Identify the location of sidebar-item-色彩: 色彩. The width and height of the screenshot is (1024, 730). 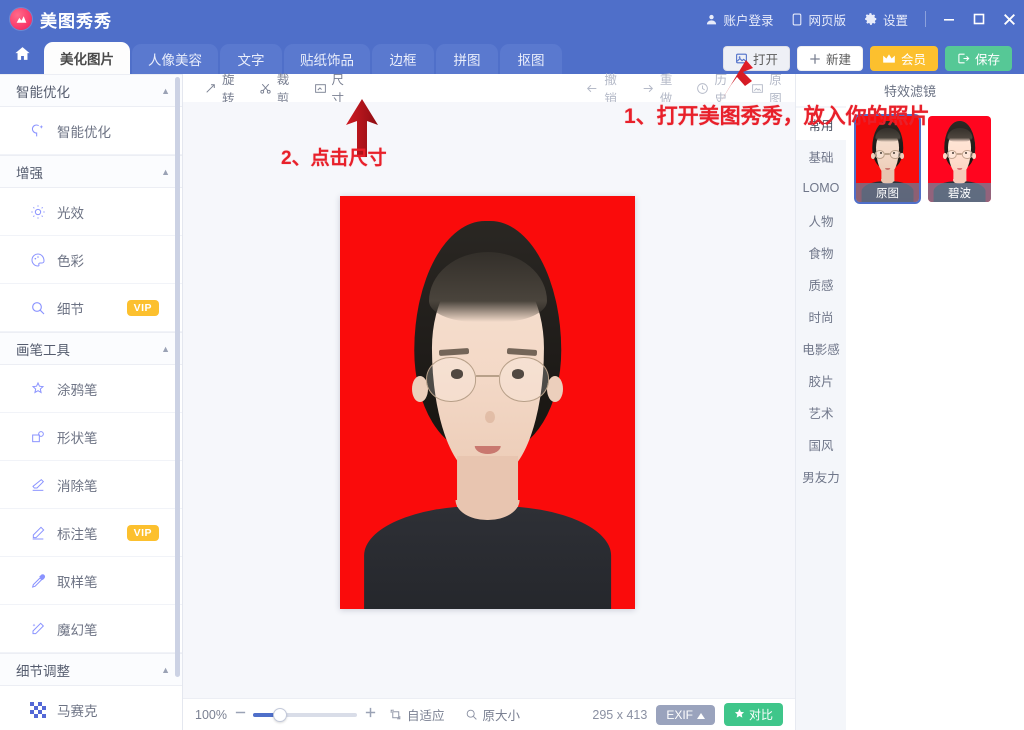
(91, 260).